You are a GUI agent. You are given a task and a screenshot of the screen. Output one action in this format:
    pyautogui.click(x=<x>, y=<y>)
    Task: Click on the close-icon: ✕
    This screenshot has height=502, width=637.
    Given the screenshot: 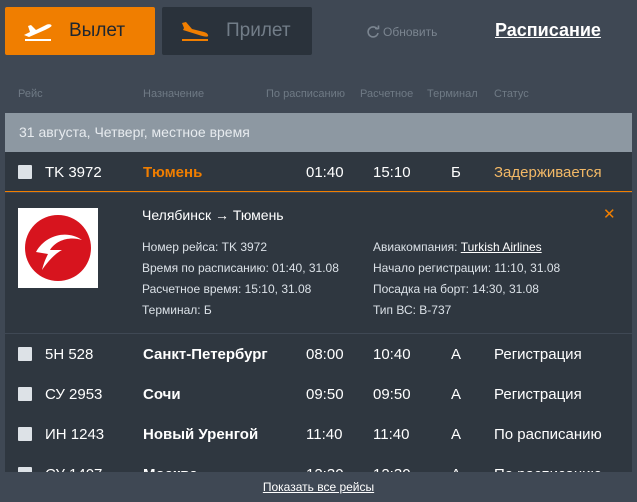 What is the action you would take?
    pyautogui.click(x=609, y=214)
    